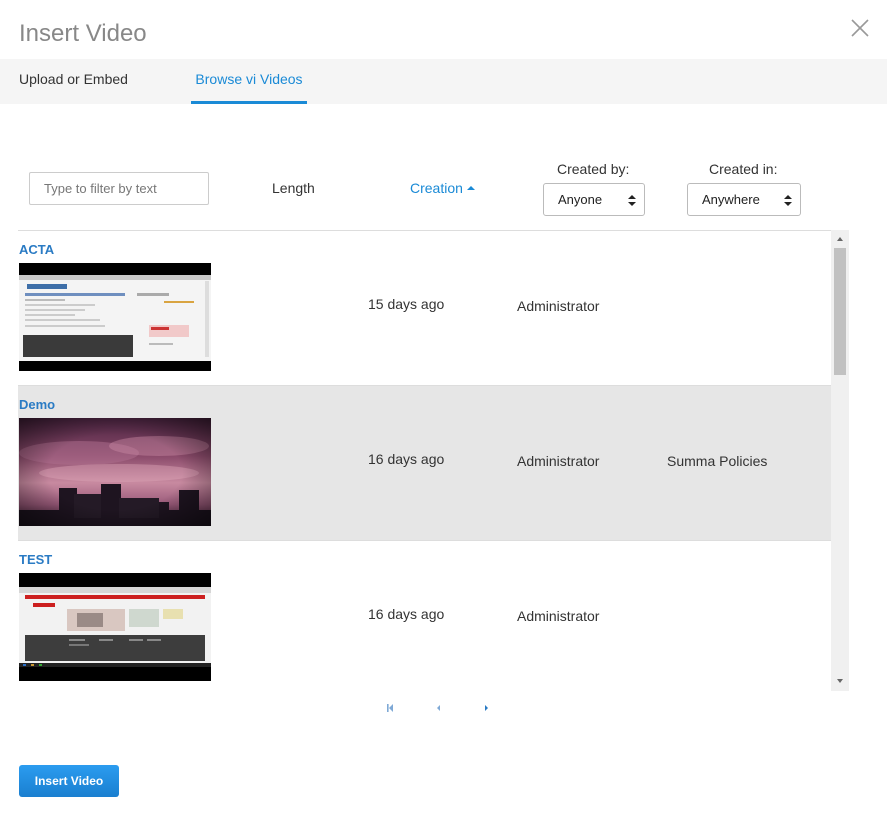 The height and width of the screenshot is (816, 887). I want to click on first-page-icon, so click(390, 708).